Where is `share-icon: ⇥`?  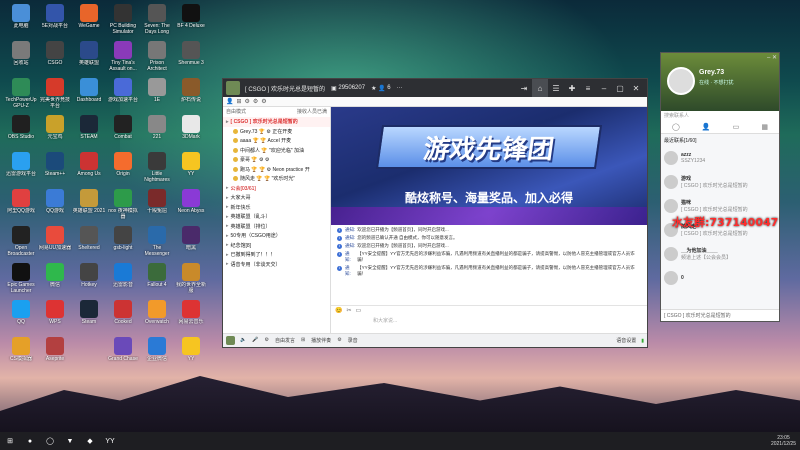
share-icon: ⇥ is located at coordinates (524, 88).